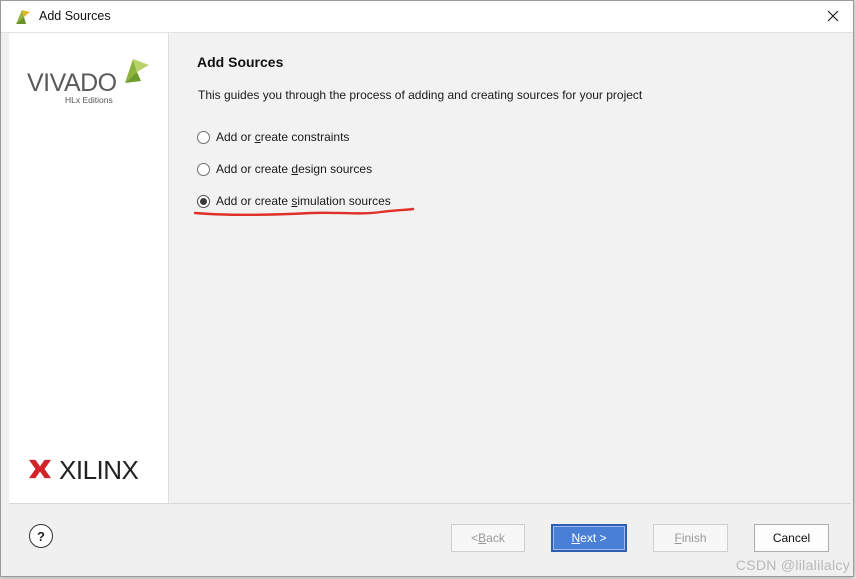 Image resolution: width=856 pixels, height=579 pixels. What do you see at coordinates (40, 469) in the screenshot?
I see `xilinx-mark-icon` at bounding box center [40, 469].